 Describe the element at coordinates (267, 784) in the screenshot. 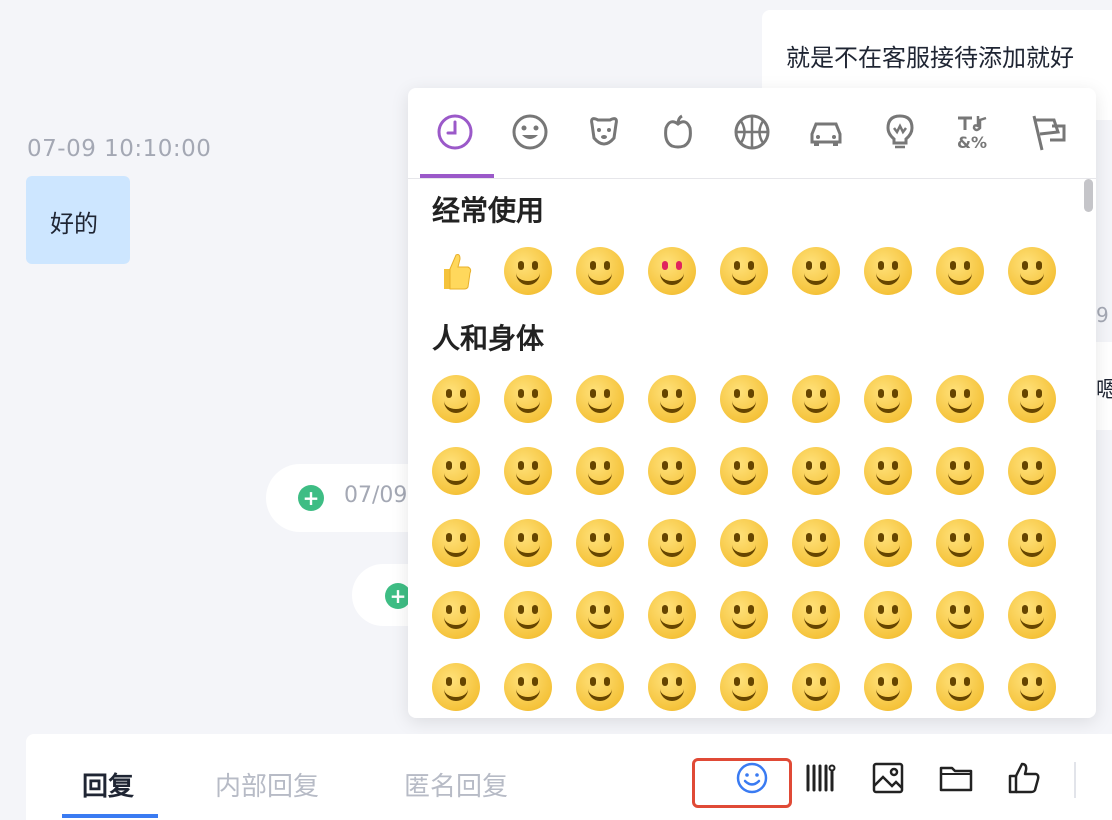

I see `tab-internal-reply: 内部回复` at that location.